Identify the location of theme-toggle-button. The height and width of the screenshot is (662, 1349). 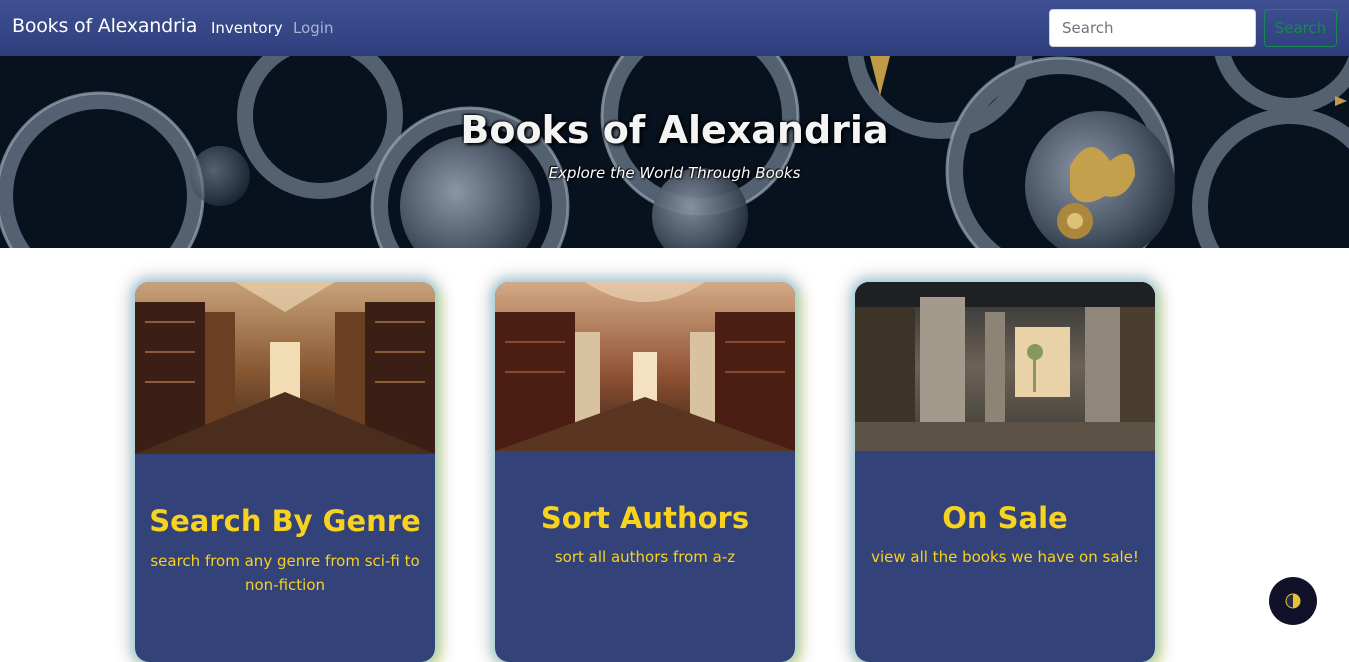
(1293, 601).